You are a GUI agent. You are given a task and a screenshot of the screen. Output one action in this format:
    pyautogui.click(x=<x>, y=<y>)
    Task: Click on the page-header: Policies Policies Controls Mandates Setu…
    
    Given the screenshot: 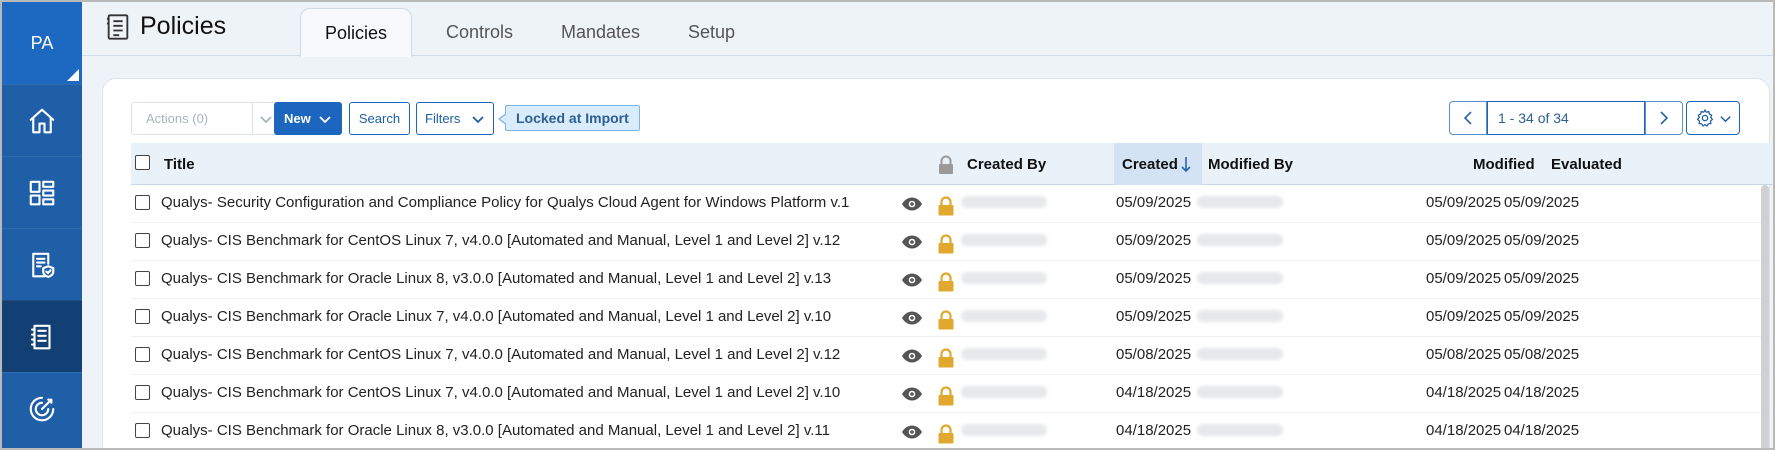 What is the action you would take?
    pyautogui.click(x=927, y=29)
    